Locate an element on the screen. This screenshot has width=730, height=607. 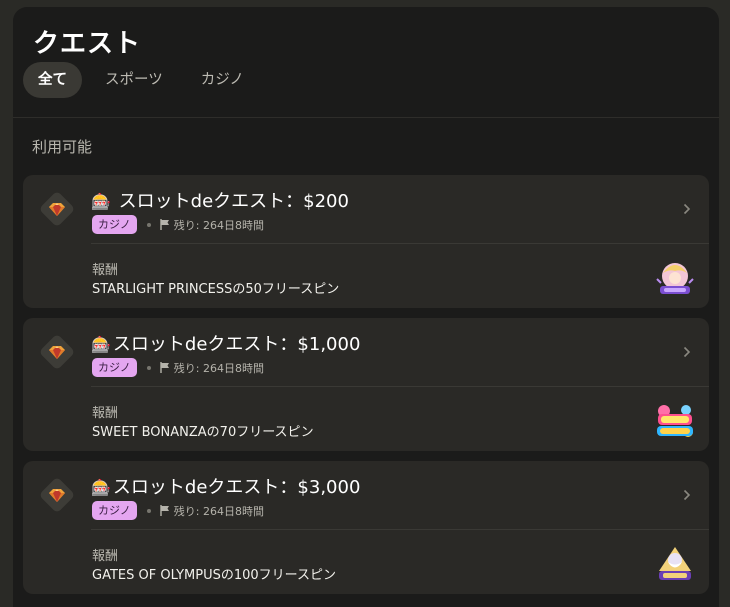
reward-text: SWEET BONANZAの70フリースピン is located at coordinates (203, 432).